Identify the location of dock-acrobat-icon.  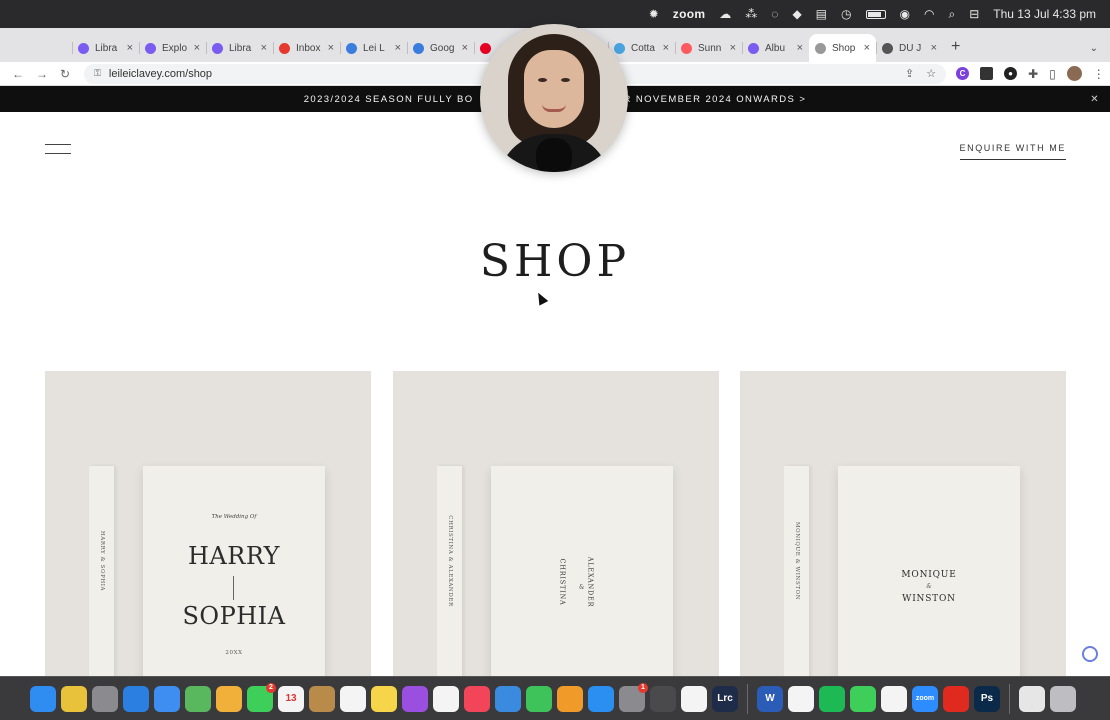
(956, 698).